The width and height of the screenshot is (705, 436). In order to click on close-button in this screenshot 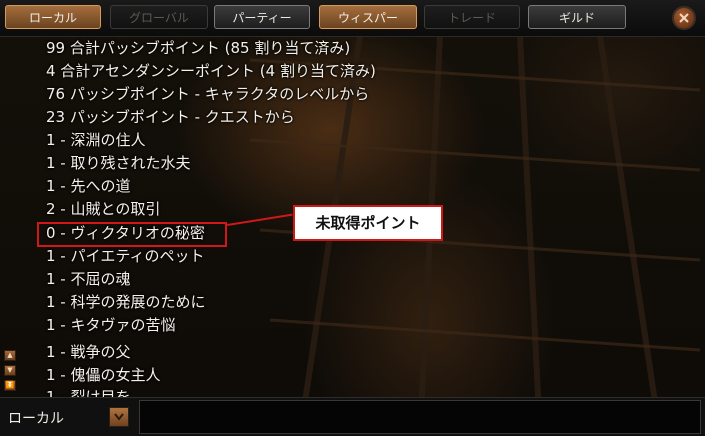, I will do `click(684, 18)`.